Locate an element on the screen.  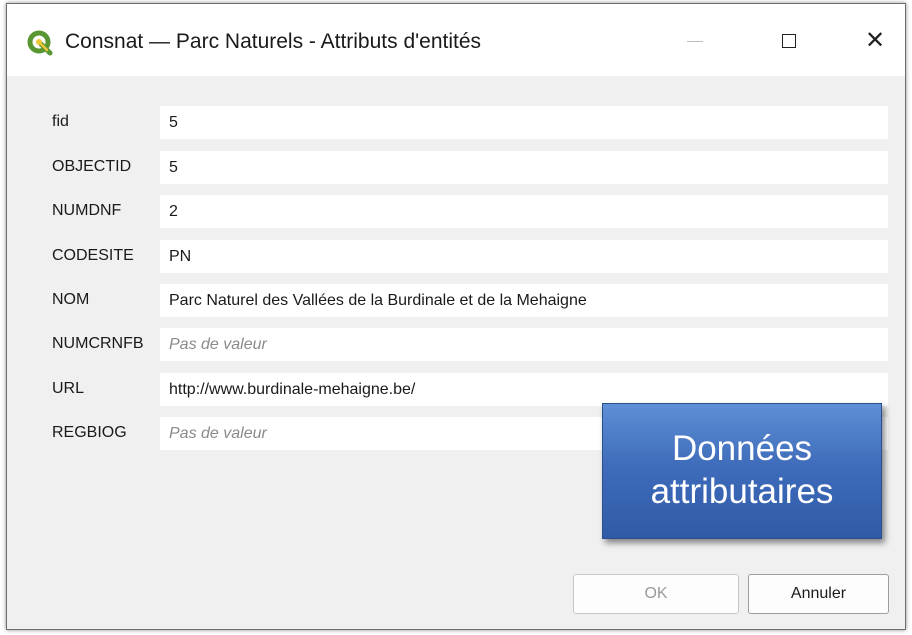
field-label-regbiog: REGBIOG is located at coordinates (89, 432).